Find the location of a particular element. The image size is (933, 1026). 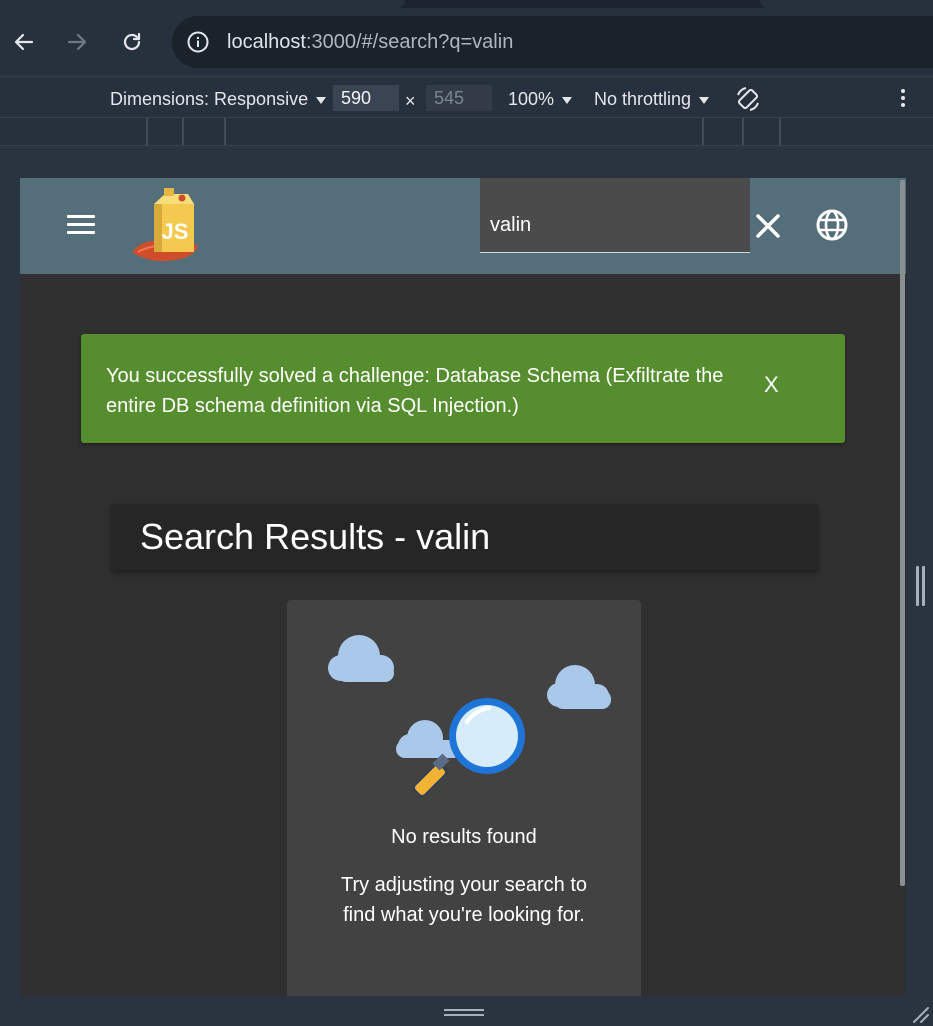

url-text: localhost:3000/#/search?q=valin is located at coordinates (370, 42).